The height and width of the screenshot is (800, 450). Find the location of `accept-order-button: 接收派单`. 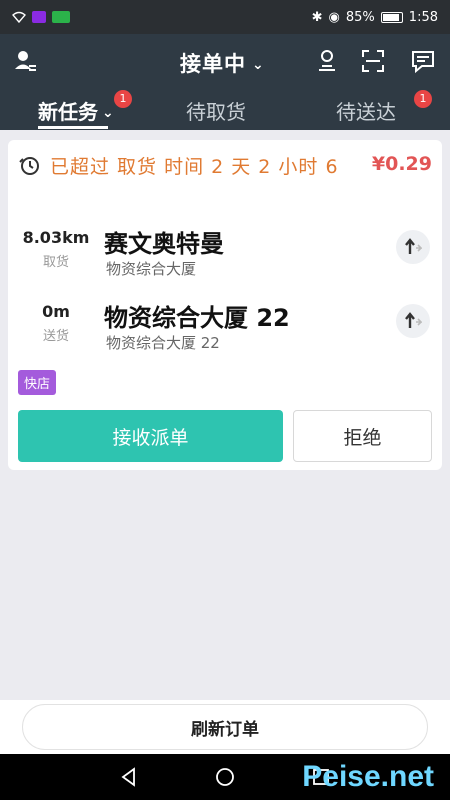

accept-order-button: 接收派单 is located at coordinates (150, 436).